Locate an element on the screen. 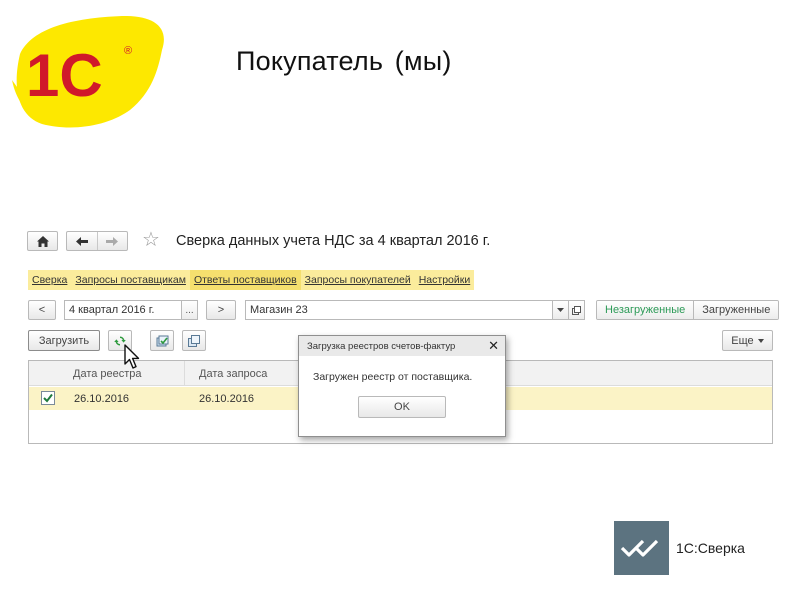 The width and height of the screenshot is (800, 600). dialog-title: Загрузка реестров счетов-фактур is located at coordinates (402, 346).